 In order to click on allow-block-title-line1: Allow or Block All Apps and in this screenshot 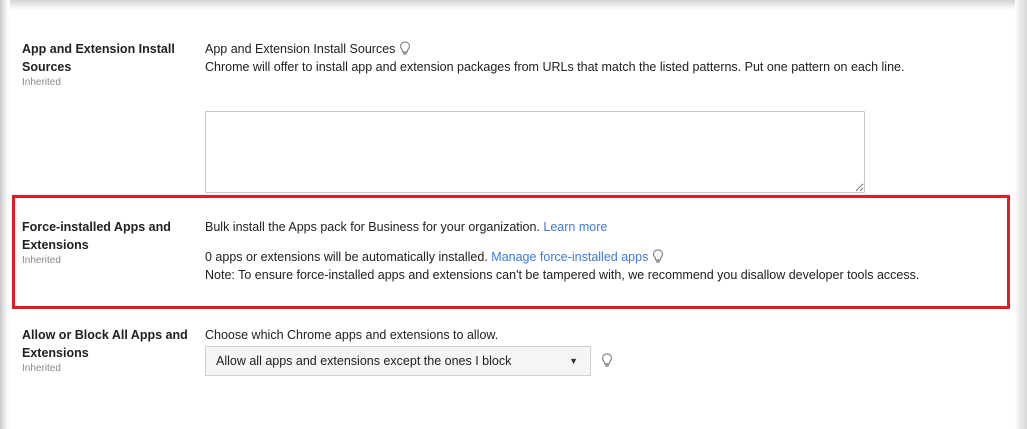, I will do `click(105, 335)`.